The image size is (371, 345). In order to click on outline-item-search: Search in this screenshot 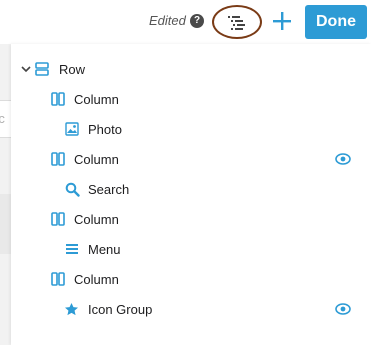, I will do `click(191, 190)`.